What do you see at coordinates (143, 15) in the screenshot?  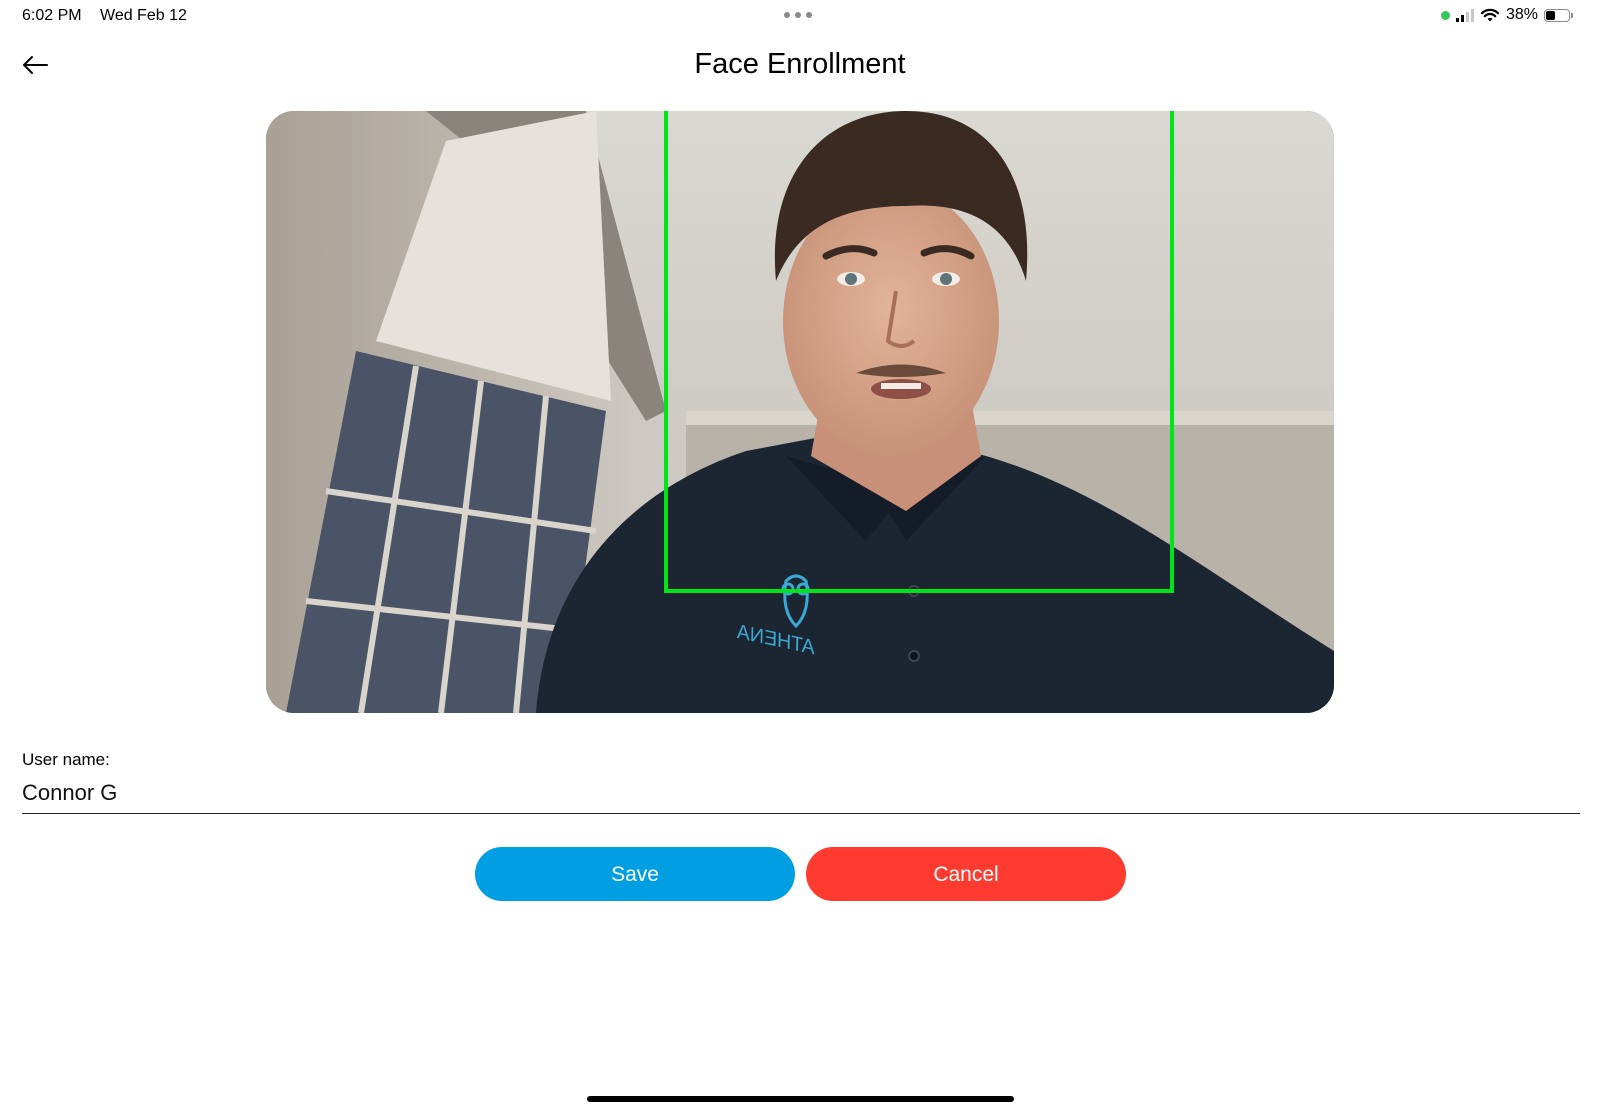 I see `status-date: Wed Feb 12` at bounding box center [143, 15].